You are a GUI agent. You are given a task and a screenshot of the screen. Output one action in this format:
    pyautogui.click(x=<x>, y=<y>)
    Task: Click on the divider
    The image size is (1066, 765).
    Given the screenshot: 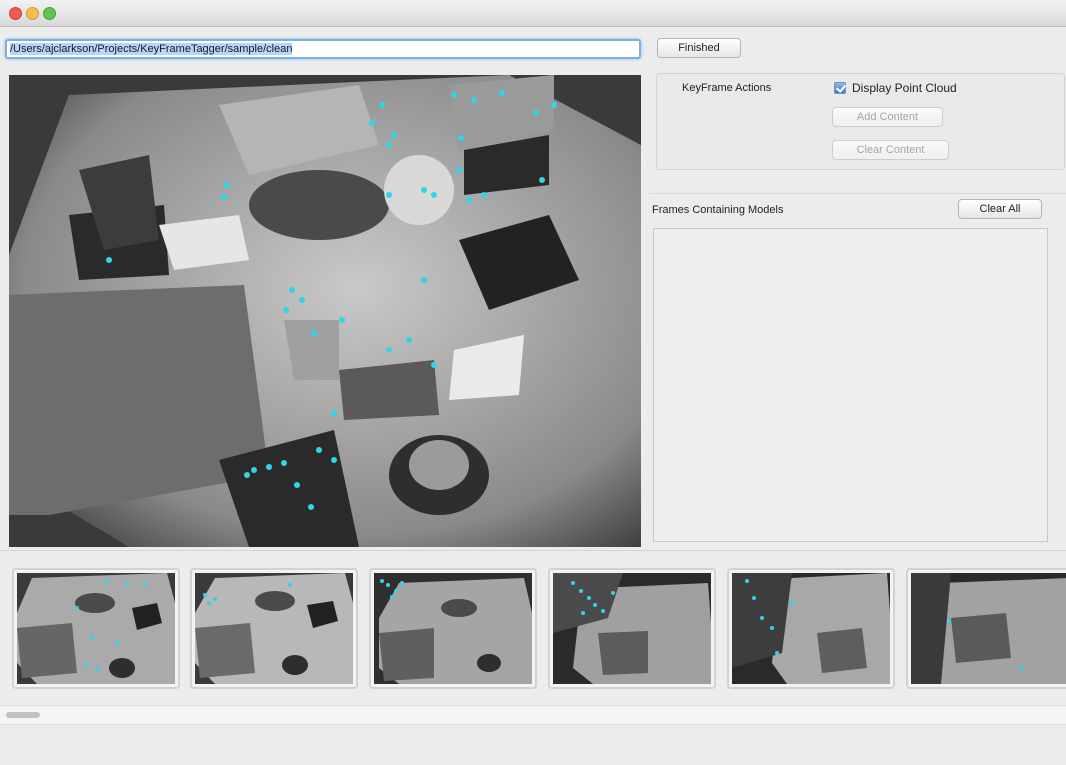 What is the action you would take?
    pyautogui.click(x=533, y=550)
    